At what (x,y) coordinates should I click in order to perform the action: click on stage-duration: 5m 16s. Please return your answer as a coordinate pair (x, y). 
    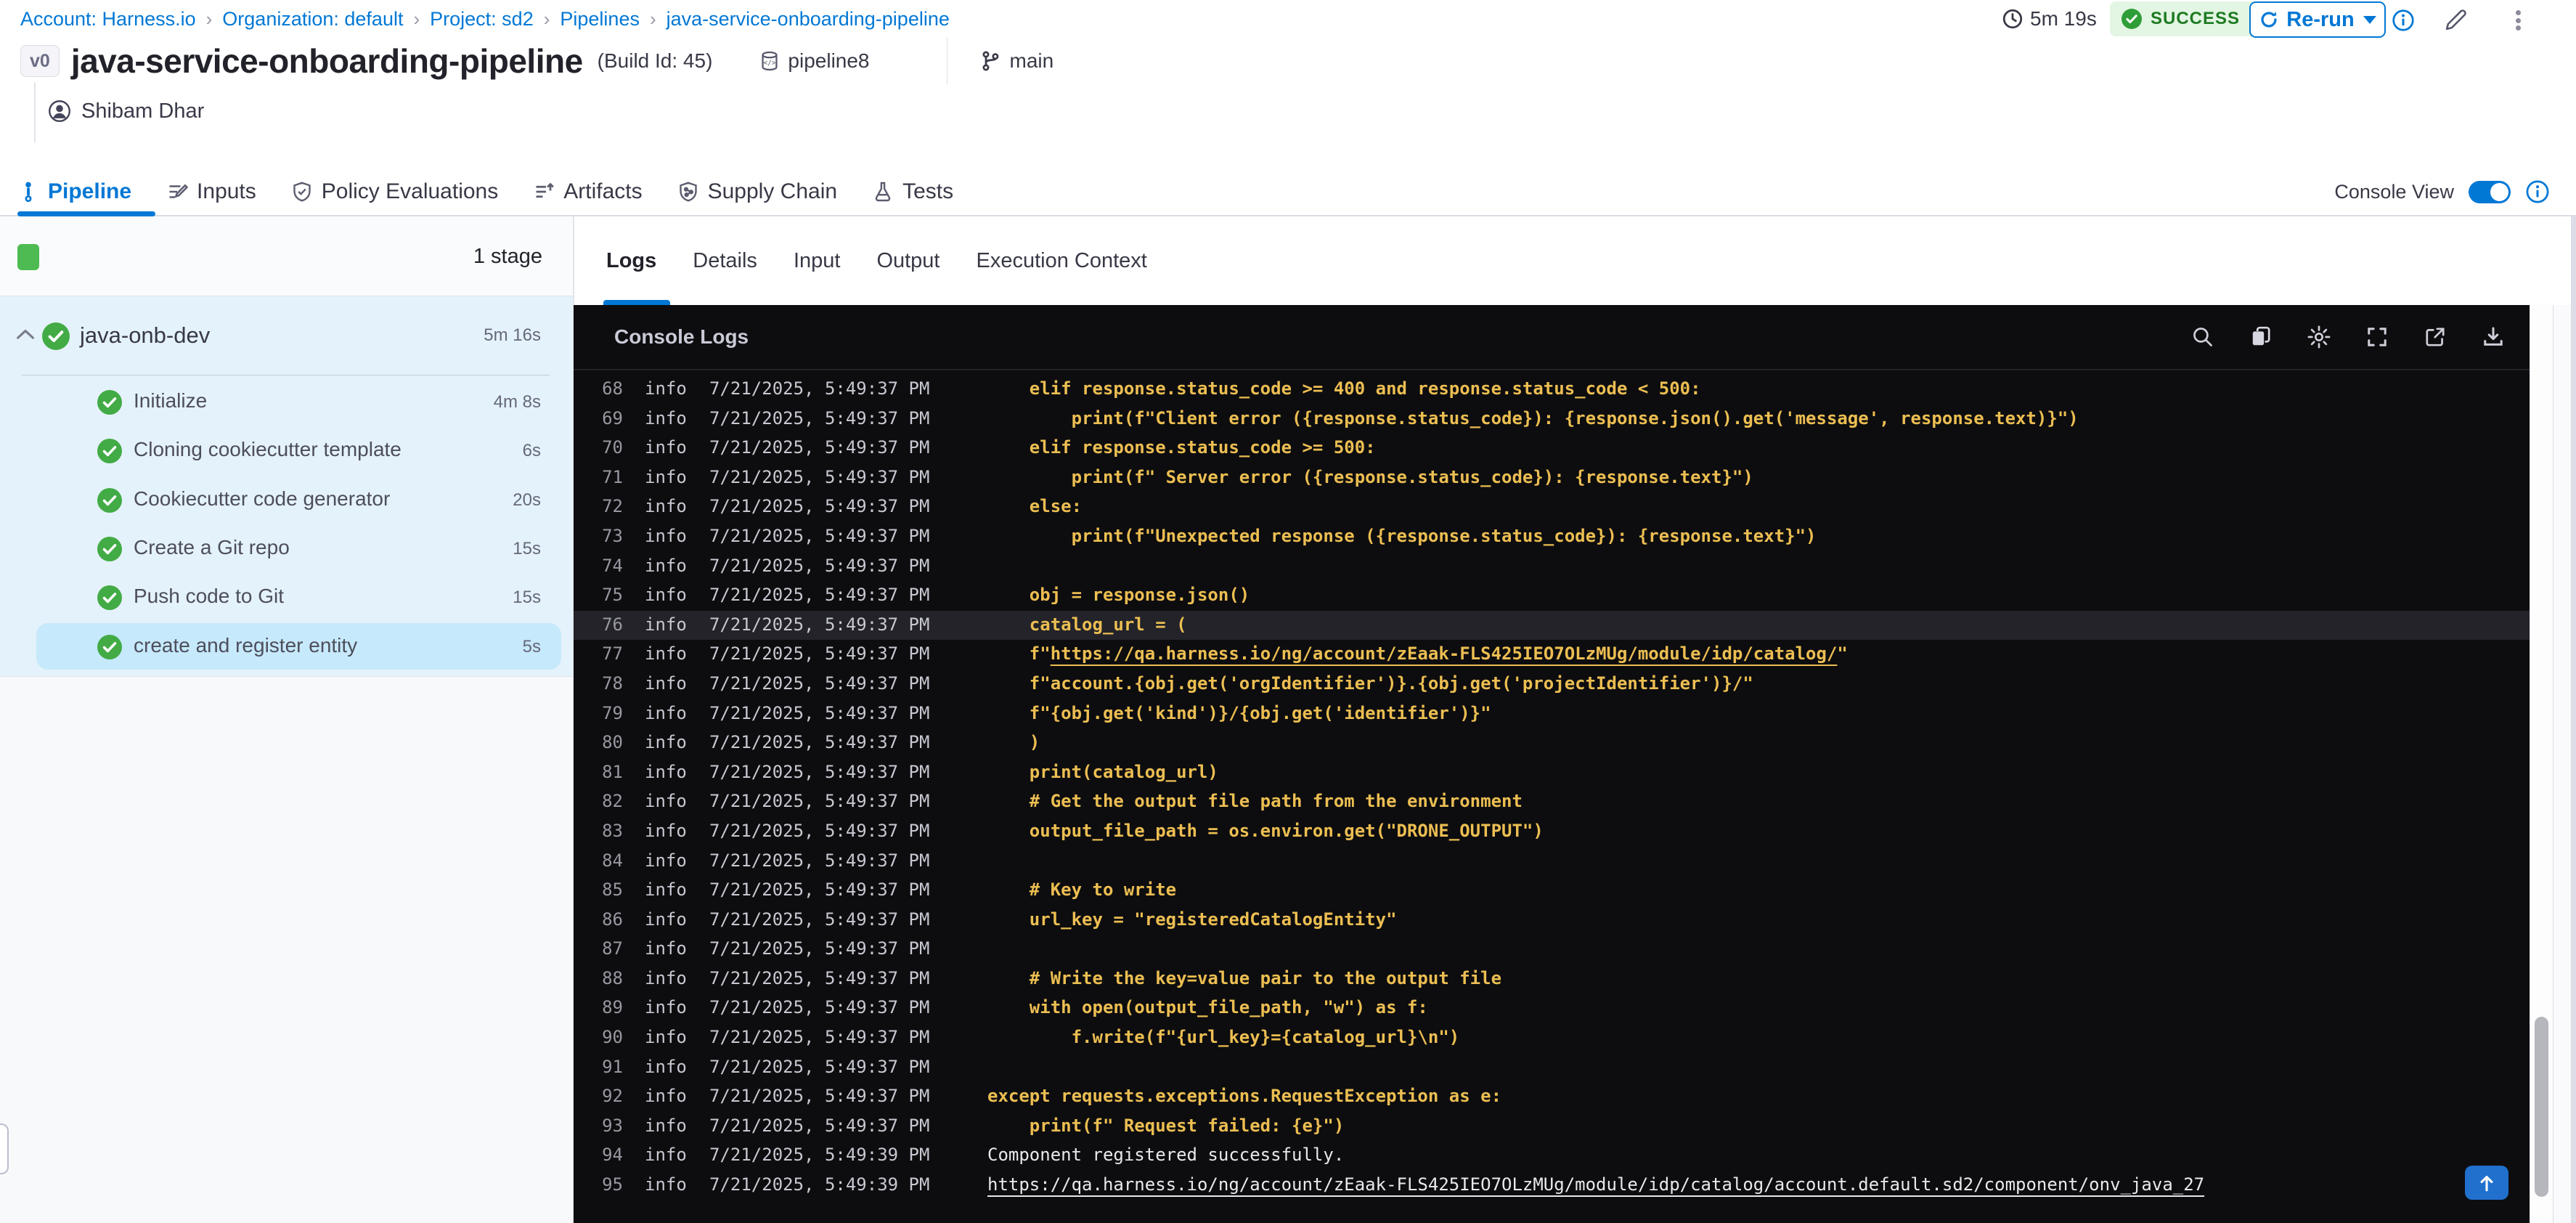
    Looking at the image, I should click on (512, 335).